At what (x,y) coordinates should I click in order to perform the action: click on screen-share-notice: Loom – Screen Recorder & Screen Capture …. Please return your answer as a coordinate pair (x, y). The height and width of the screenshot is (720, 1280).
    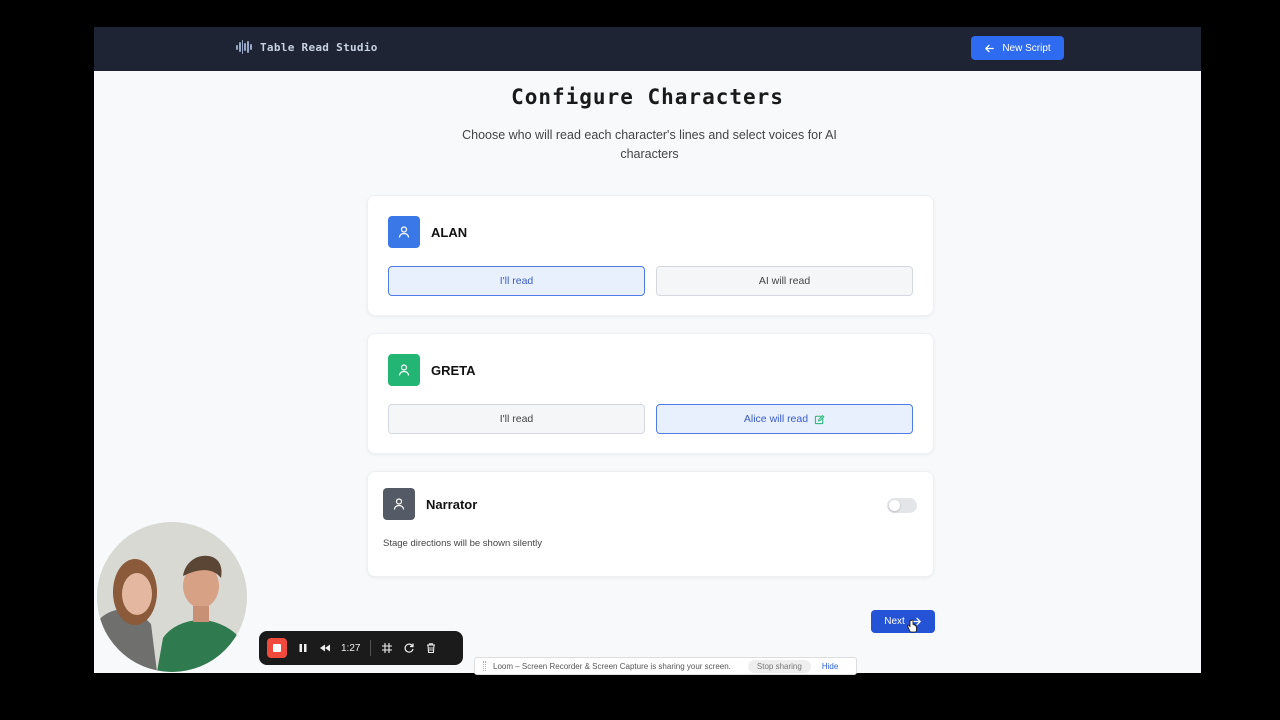
    Looking at the image, I should click on (665, 666).